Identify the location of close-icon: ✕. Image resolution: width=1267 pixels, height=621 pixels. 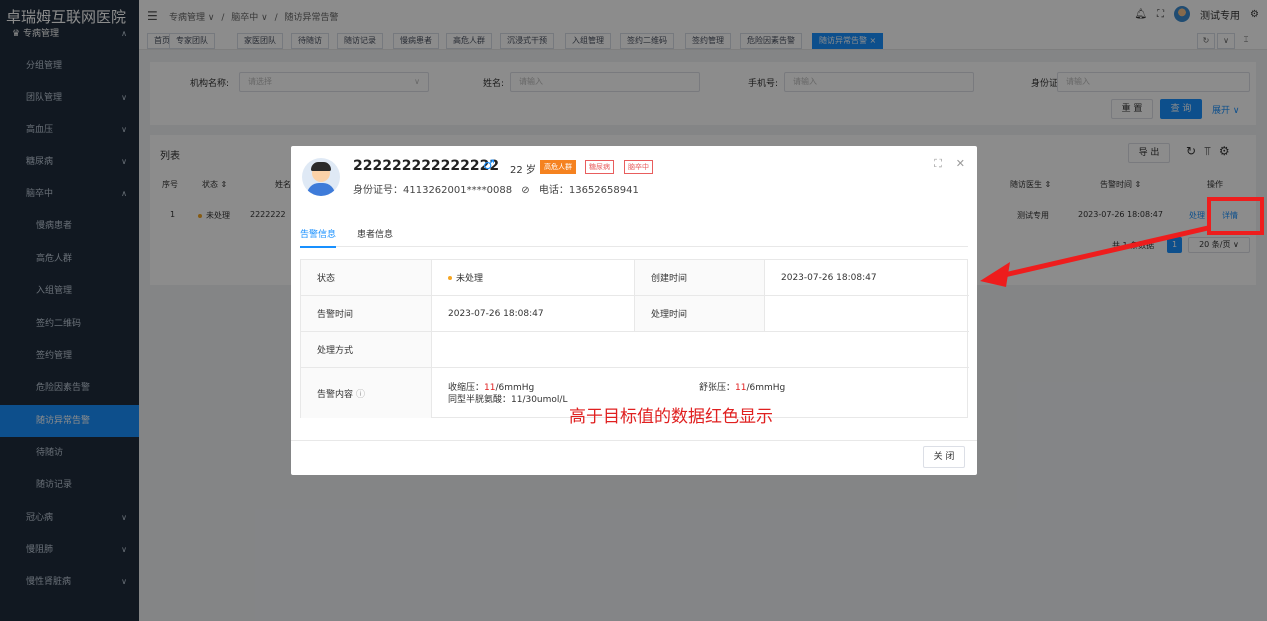
(960, 164).